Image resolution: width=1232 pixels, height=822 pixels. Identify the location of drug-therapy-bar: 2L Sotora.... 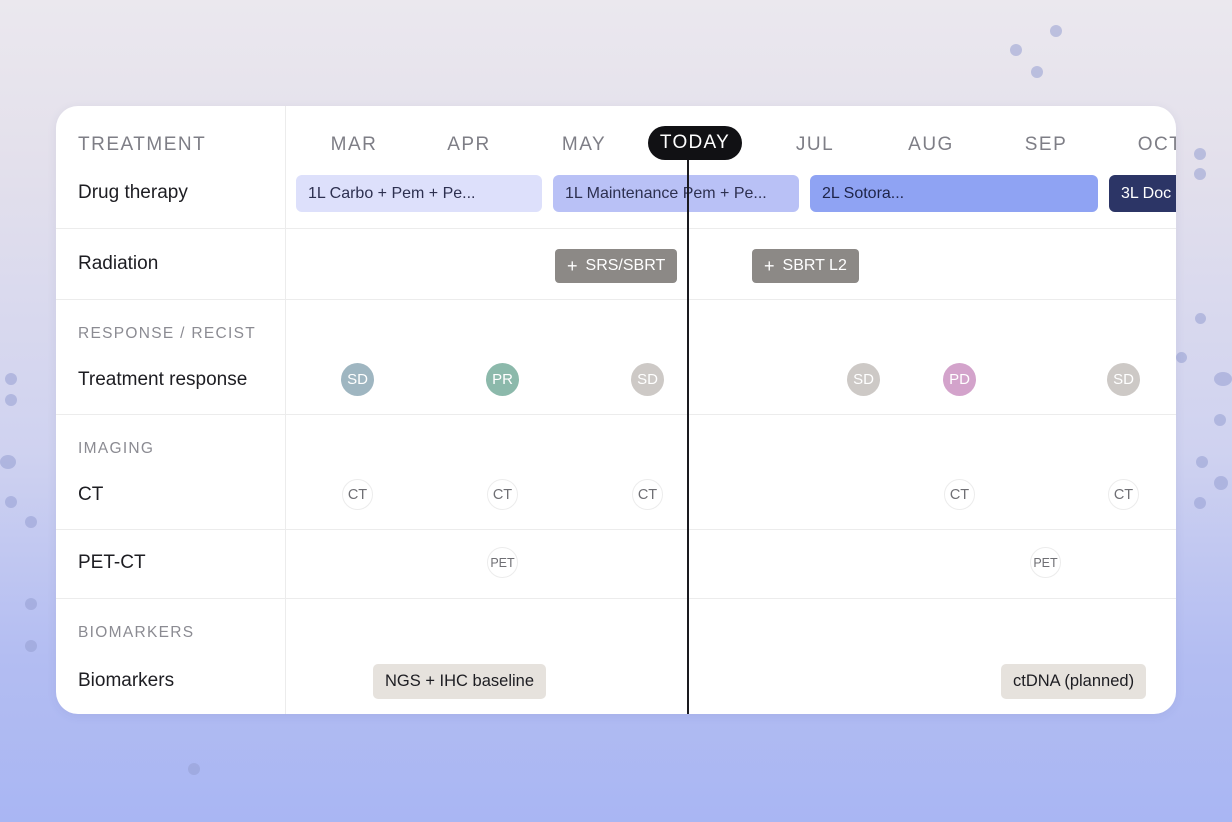
(954, 193).